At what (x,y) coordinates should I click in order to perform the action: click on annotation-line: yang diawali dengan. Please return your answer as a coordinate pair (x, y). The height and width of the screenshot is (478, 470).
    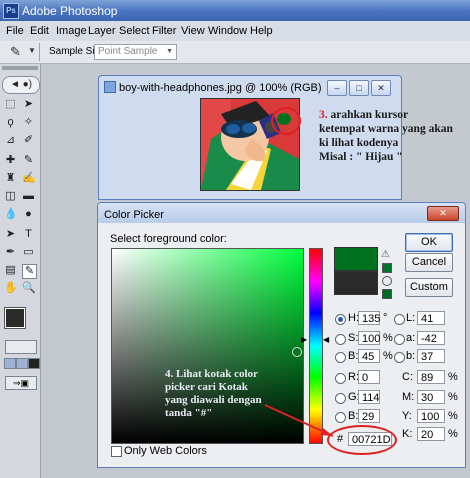
    Looking at the image, I should click on (213, 400).